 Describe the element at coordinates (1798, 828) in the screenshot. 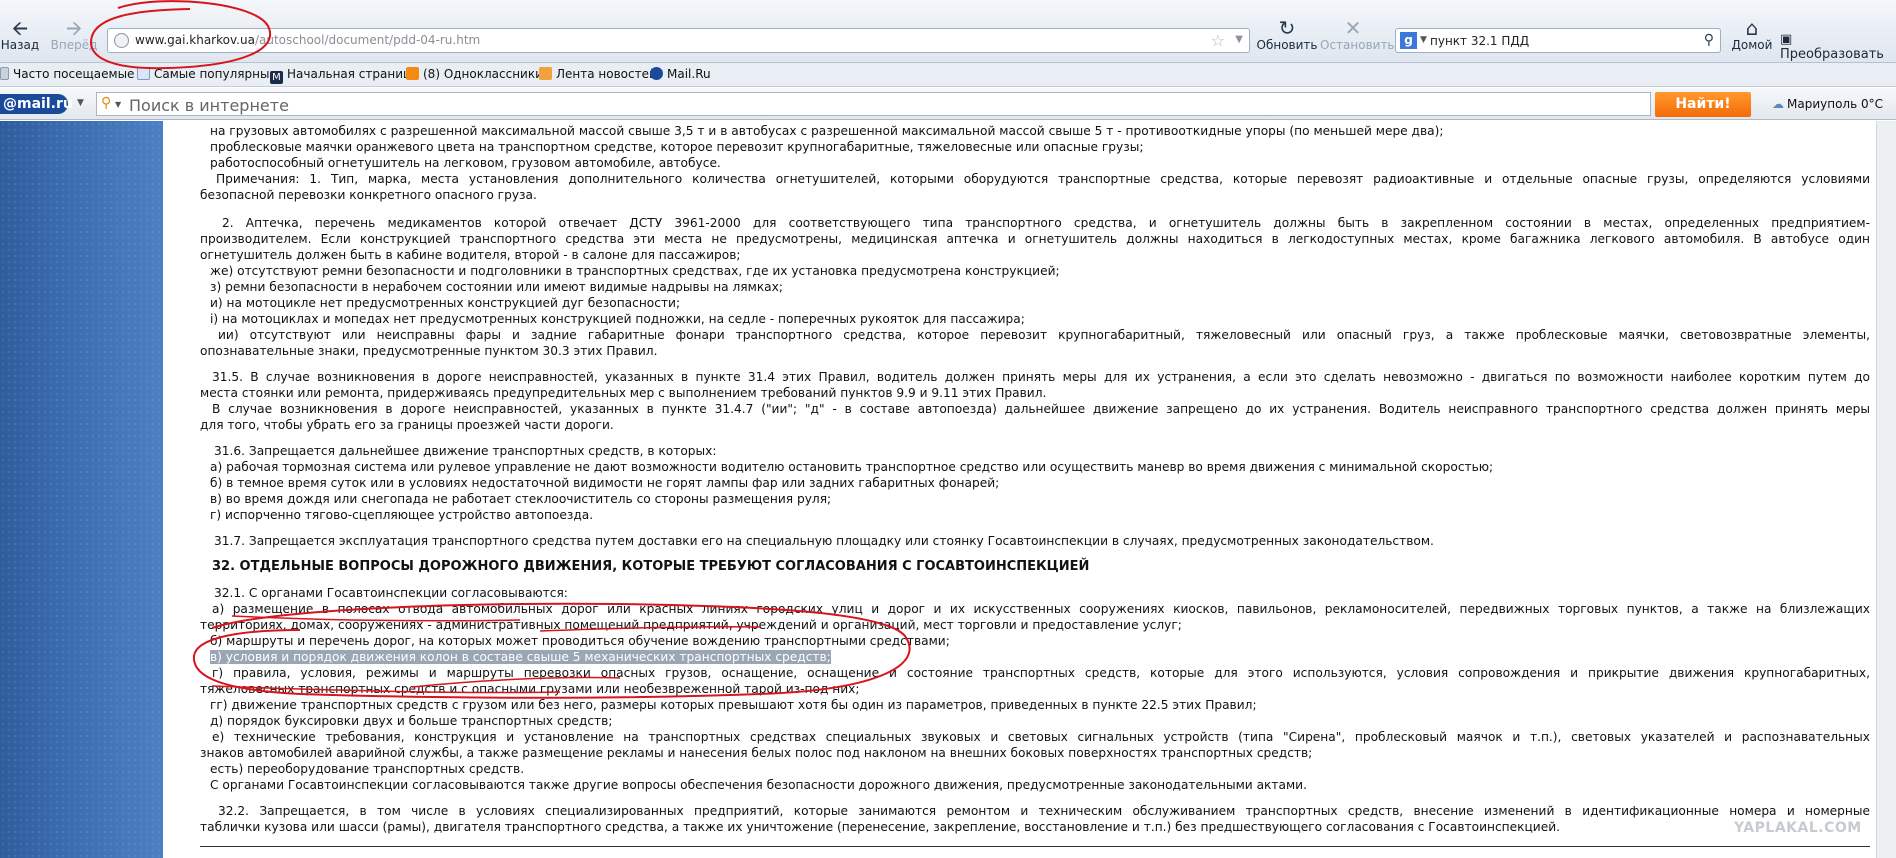

I see `watermark: YAPLAKAL.COM` at that location.